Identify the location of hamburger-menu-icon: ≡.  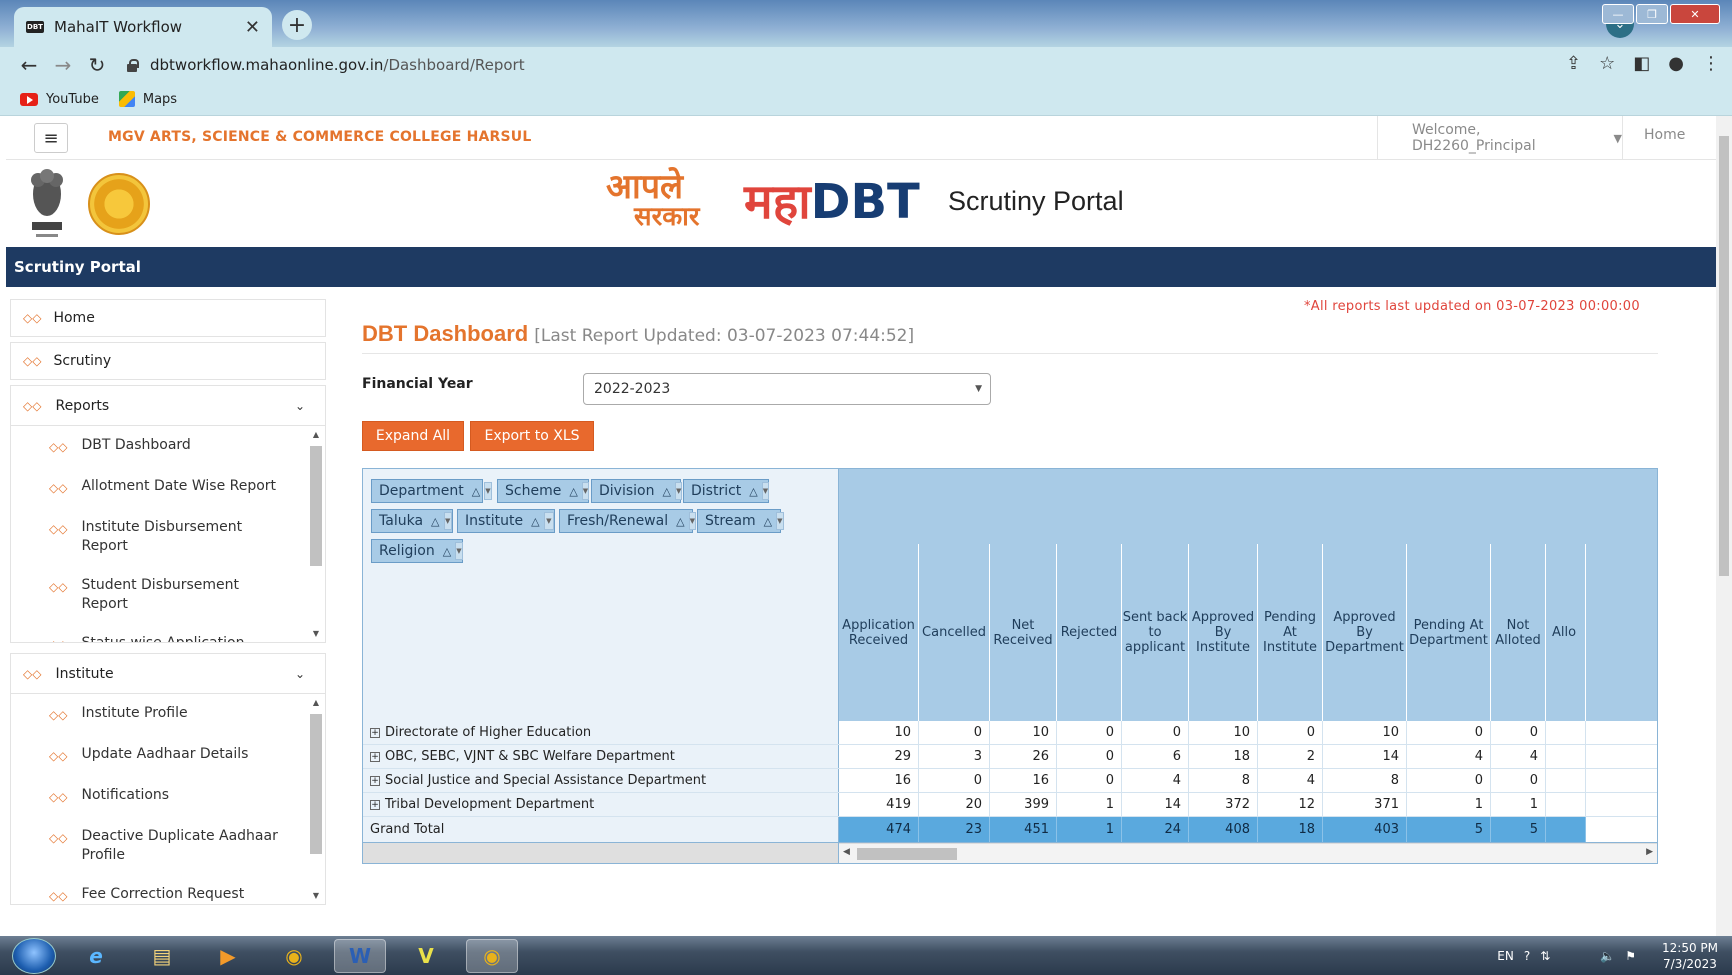
(51, 138).